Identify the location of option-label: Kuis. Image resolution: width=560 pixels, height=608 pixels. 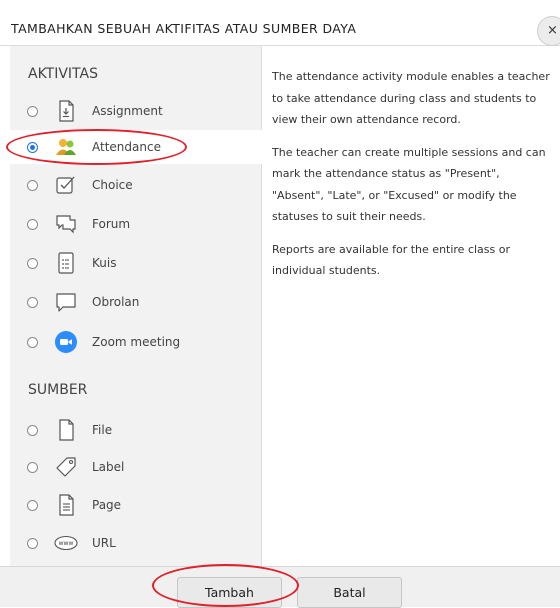
(104, 263).